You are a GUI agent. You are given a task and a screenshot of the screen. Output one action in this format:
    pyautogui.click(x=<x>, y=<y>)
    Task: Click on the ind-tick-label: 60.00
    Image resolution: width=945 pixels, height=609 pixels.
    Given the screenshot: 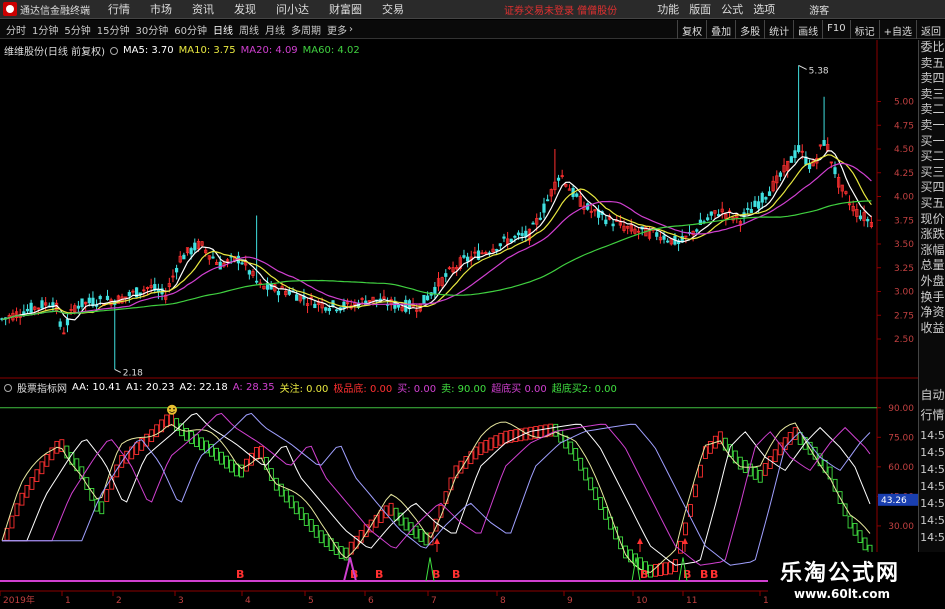 What is the action you would take?
    pyautogui.click(x=901, y=468)
    